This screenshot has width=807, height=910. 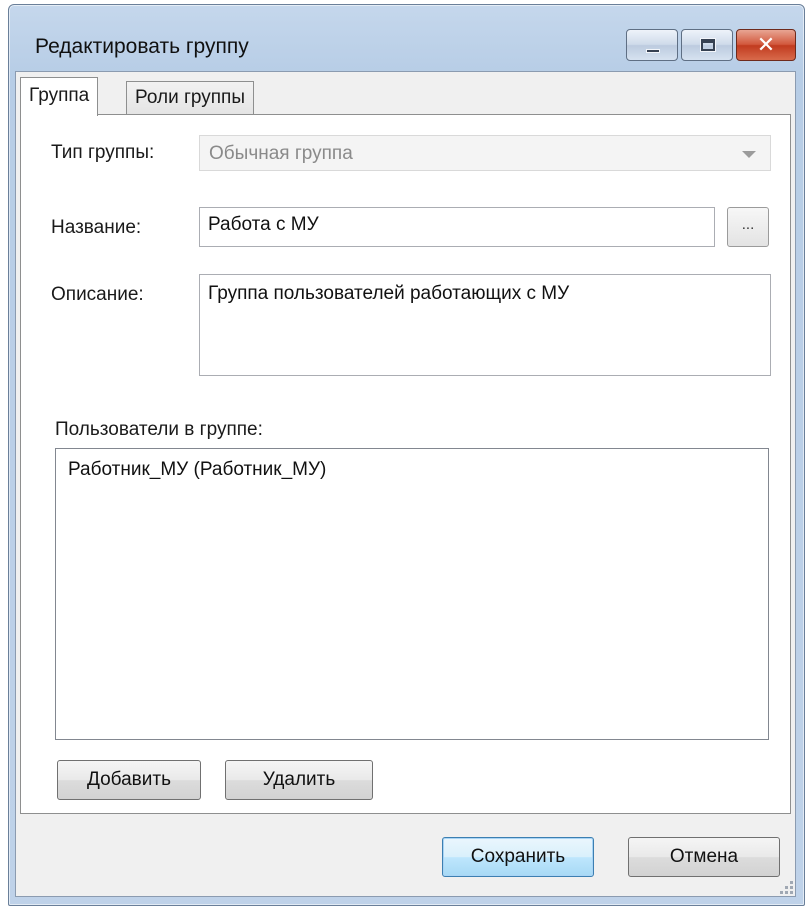 I want to click on group-type-select: Обычная группа, so click(x=485, y=153).